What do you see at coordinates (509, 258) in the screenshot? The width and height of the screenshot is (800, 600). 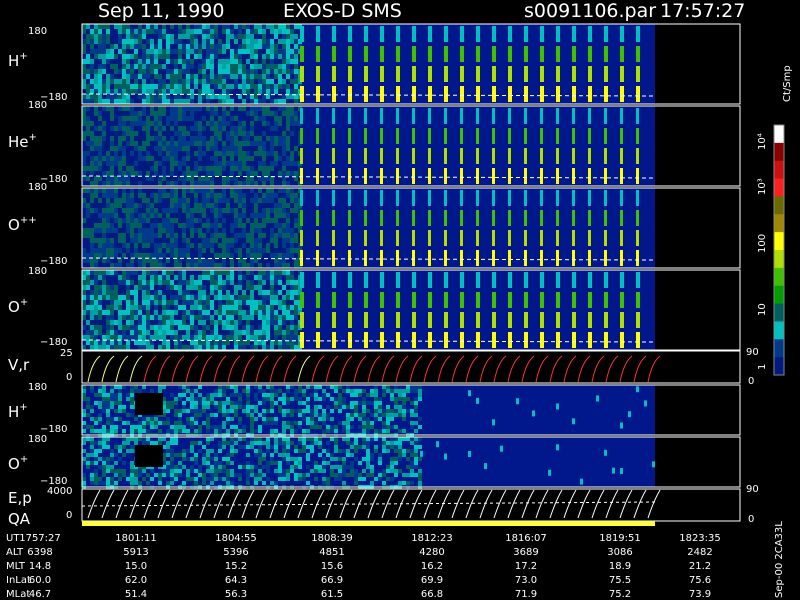 I see `oppplus-stripe` at bounding box center [509, 258].